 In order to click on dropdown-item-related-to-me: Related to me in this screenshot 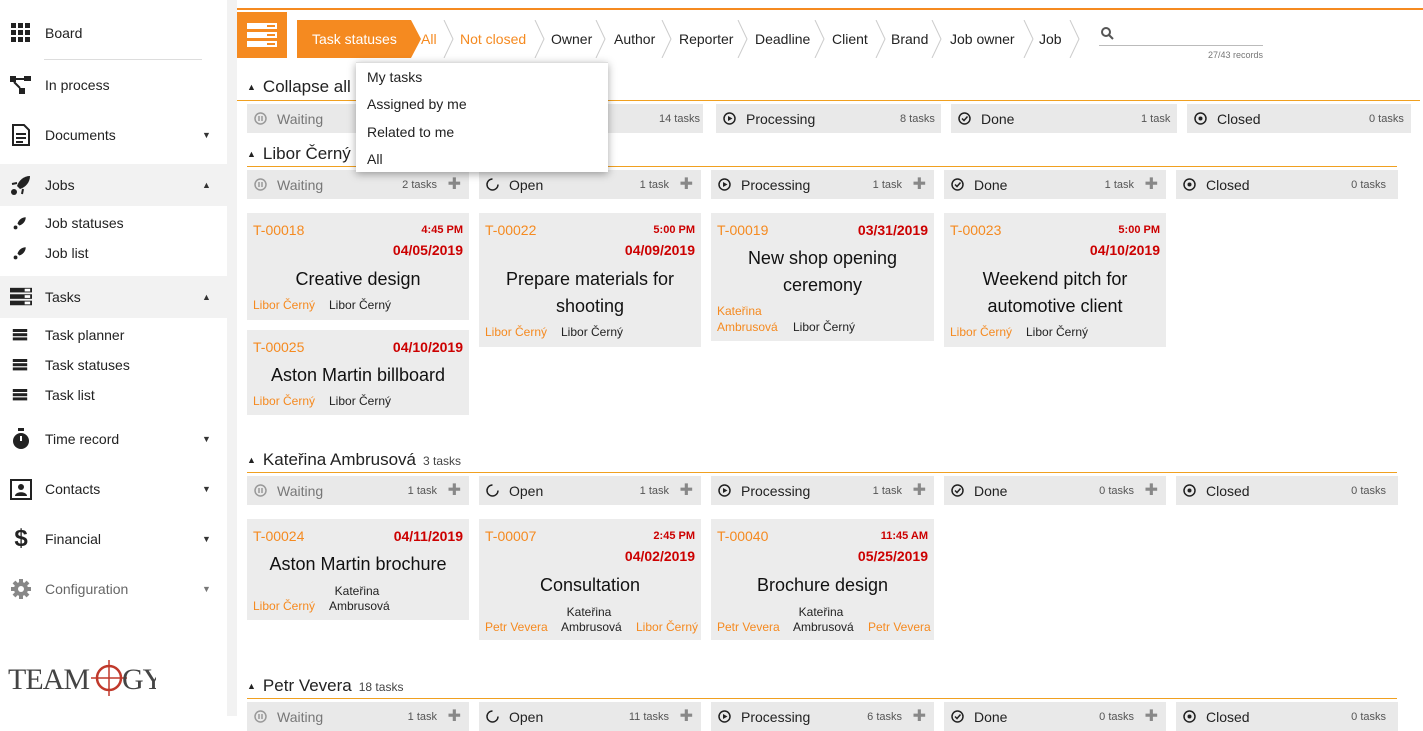, I will do `click(410, 132)`.